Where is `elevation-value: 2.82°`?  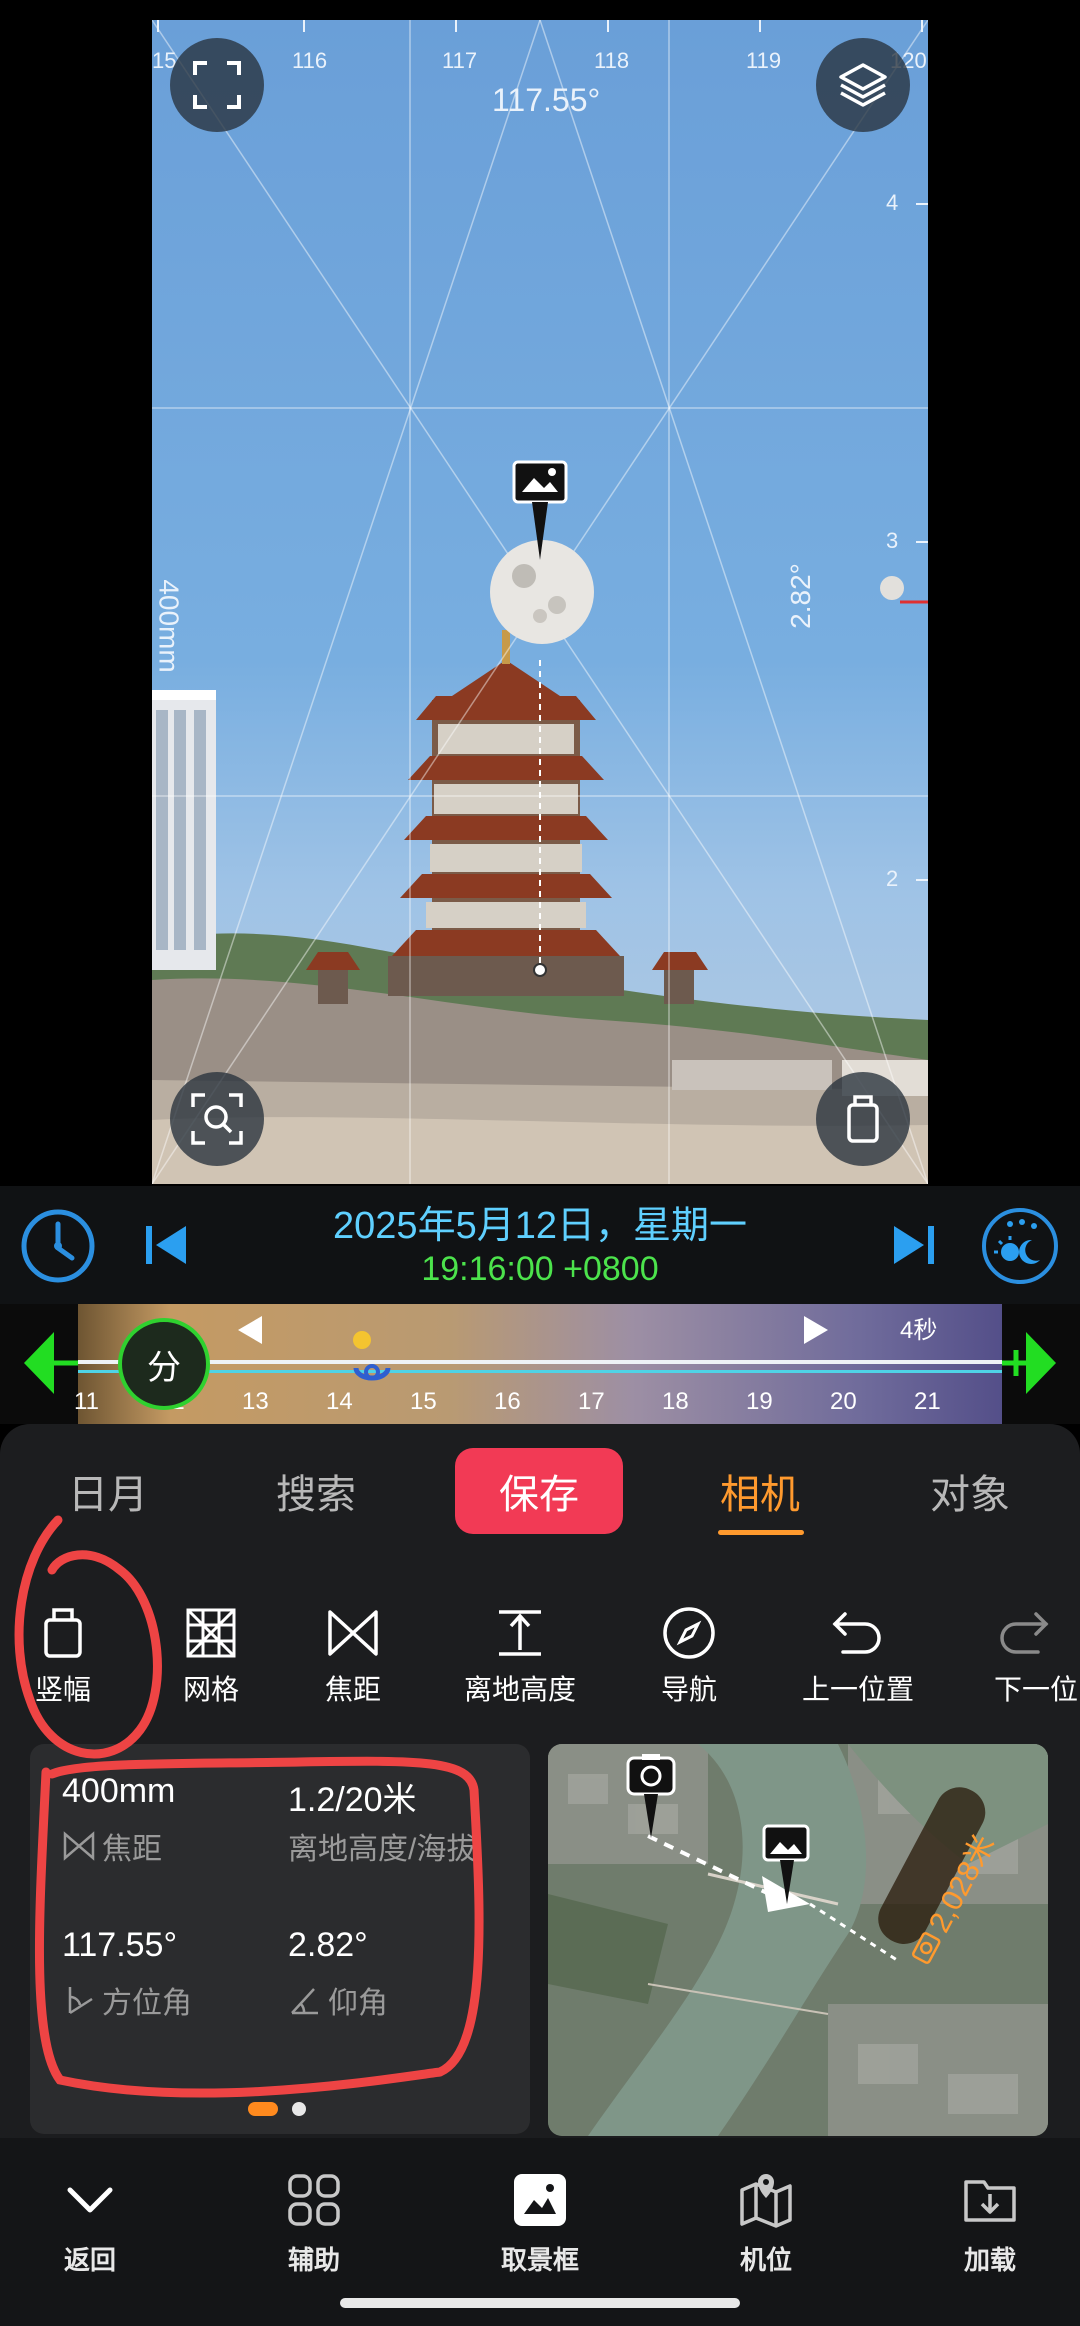 elevation-value: 2.82° is located at coordinates (328, 1945).